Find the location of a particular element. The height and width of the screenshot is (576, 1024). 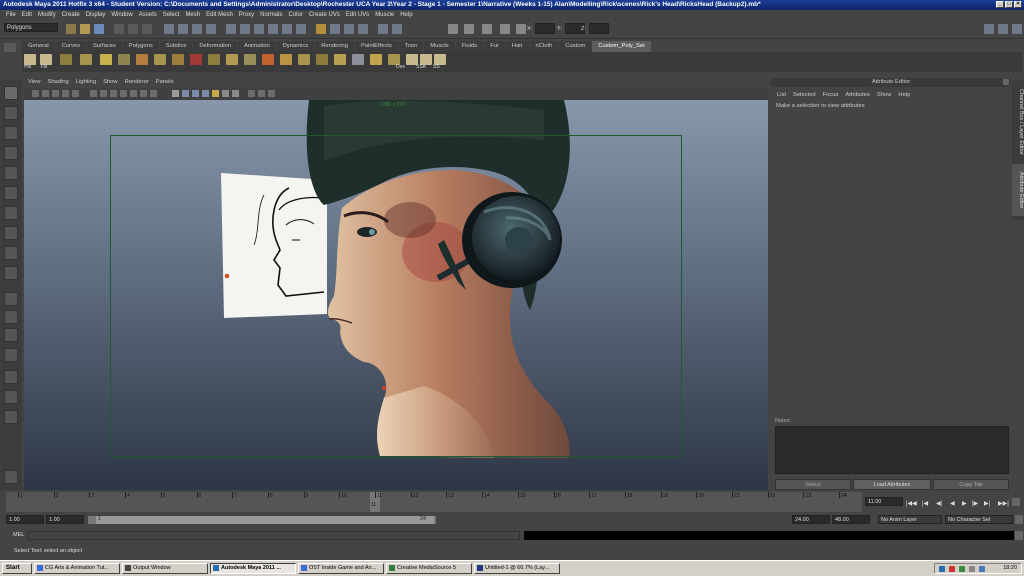

render-current-frame-icon is located at coordinates (335, 29).